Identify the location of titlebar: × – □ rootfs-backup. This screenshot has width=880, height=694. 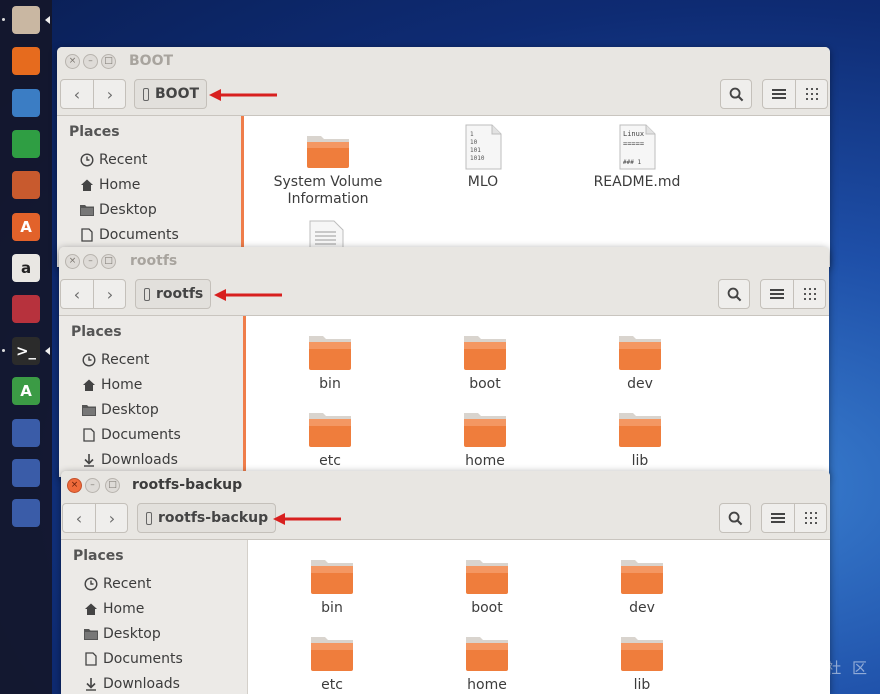
(445, 485).